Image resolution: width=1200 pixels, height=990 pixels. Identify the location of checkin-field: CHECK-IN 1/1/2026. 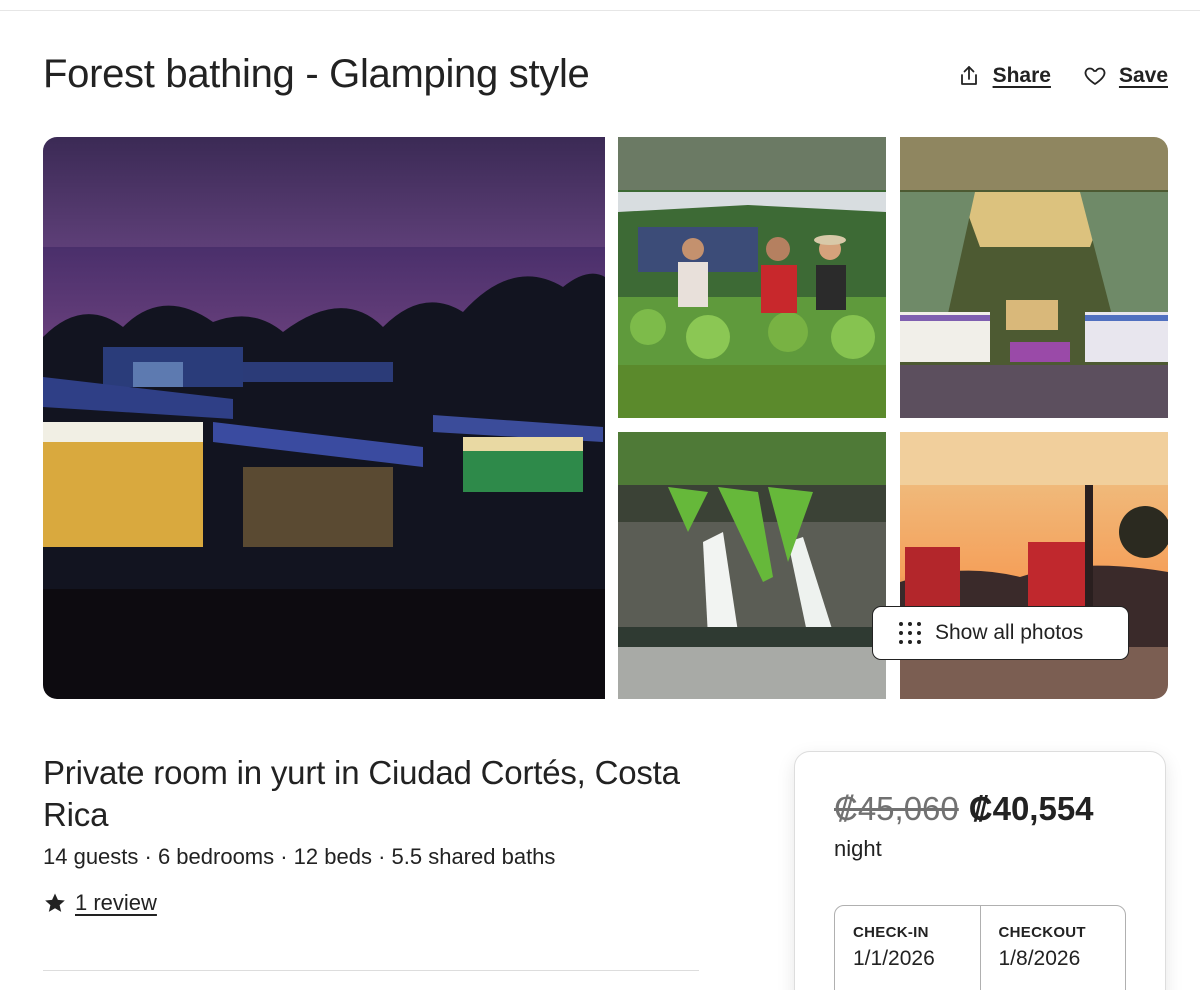
(907, 948).